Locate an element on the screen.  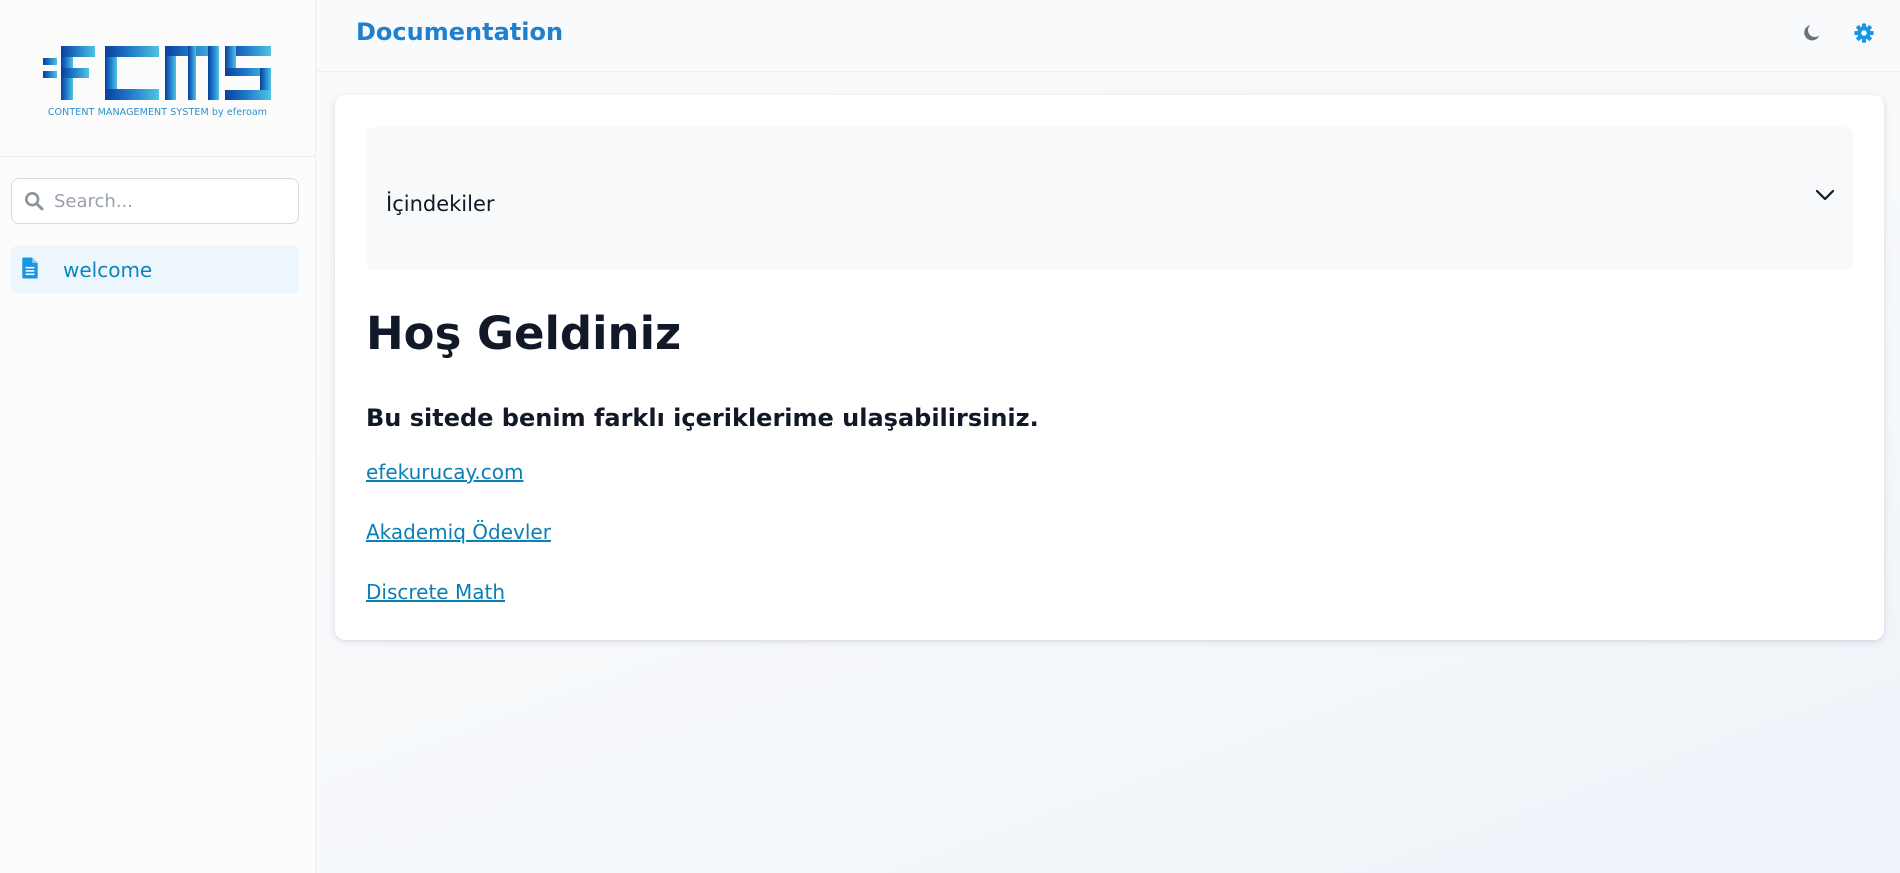
link-discrete-math: Discrete Math is located at coordinates (435, 592).